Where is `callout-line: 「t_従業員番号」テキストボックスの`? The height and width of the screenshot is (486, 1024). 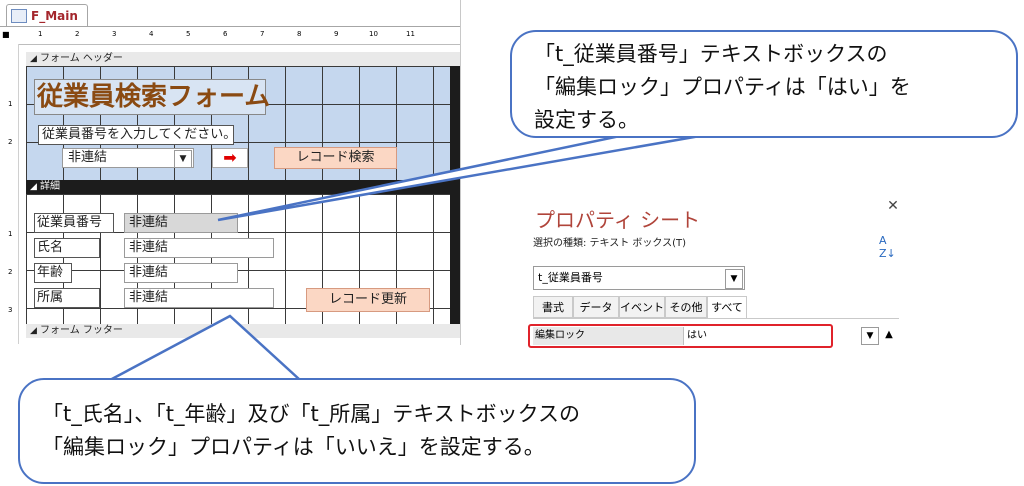 callout-line: 「t_従業員番号」テキストボックスの is located at coordinates (711, 54).